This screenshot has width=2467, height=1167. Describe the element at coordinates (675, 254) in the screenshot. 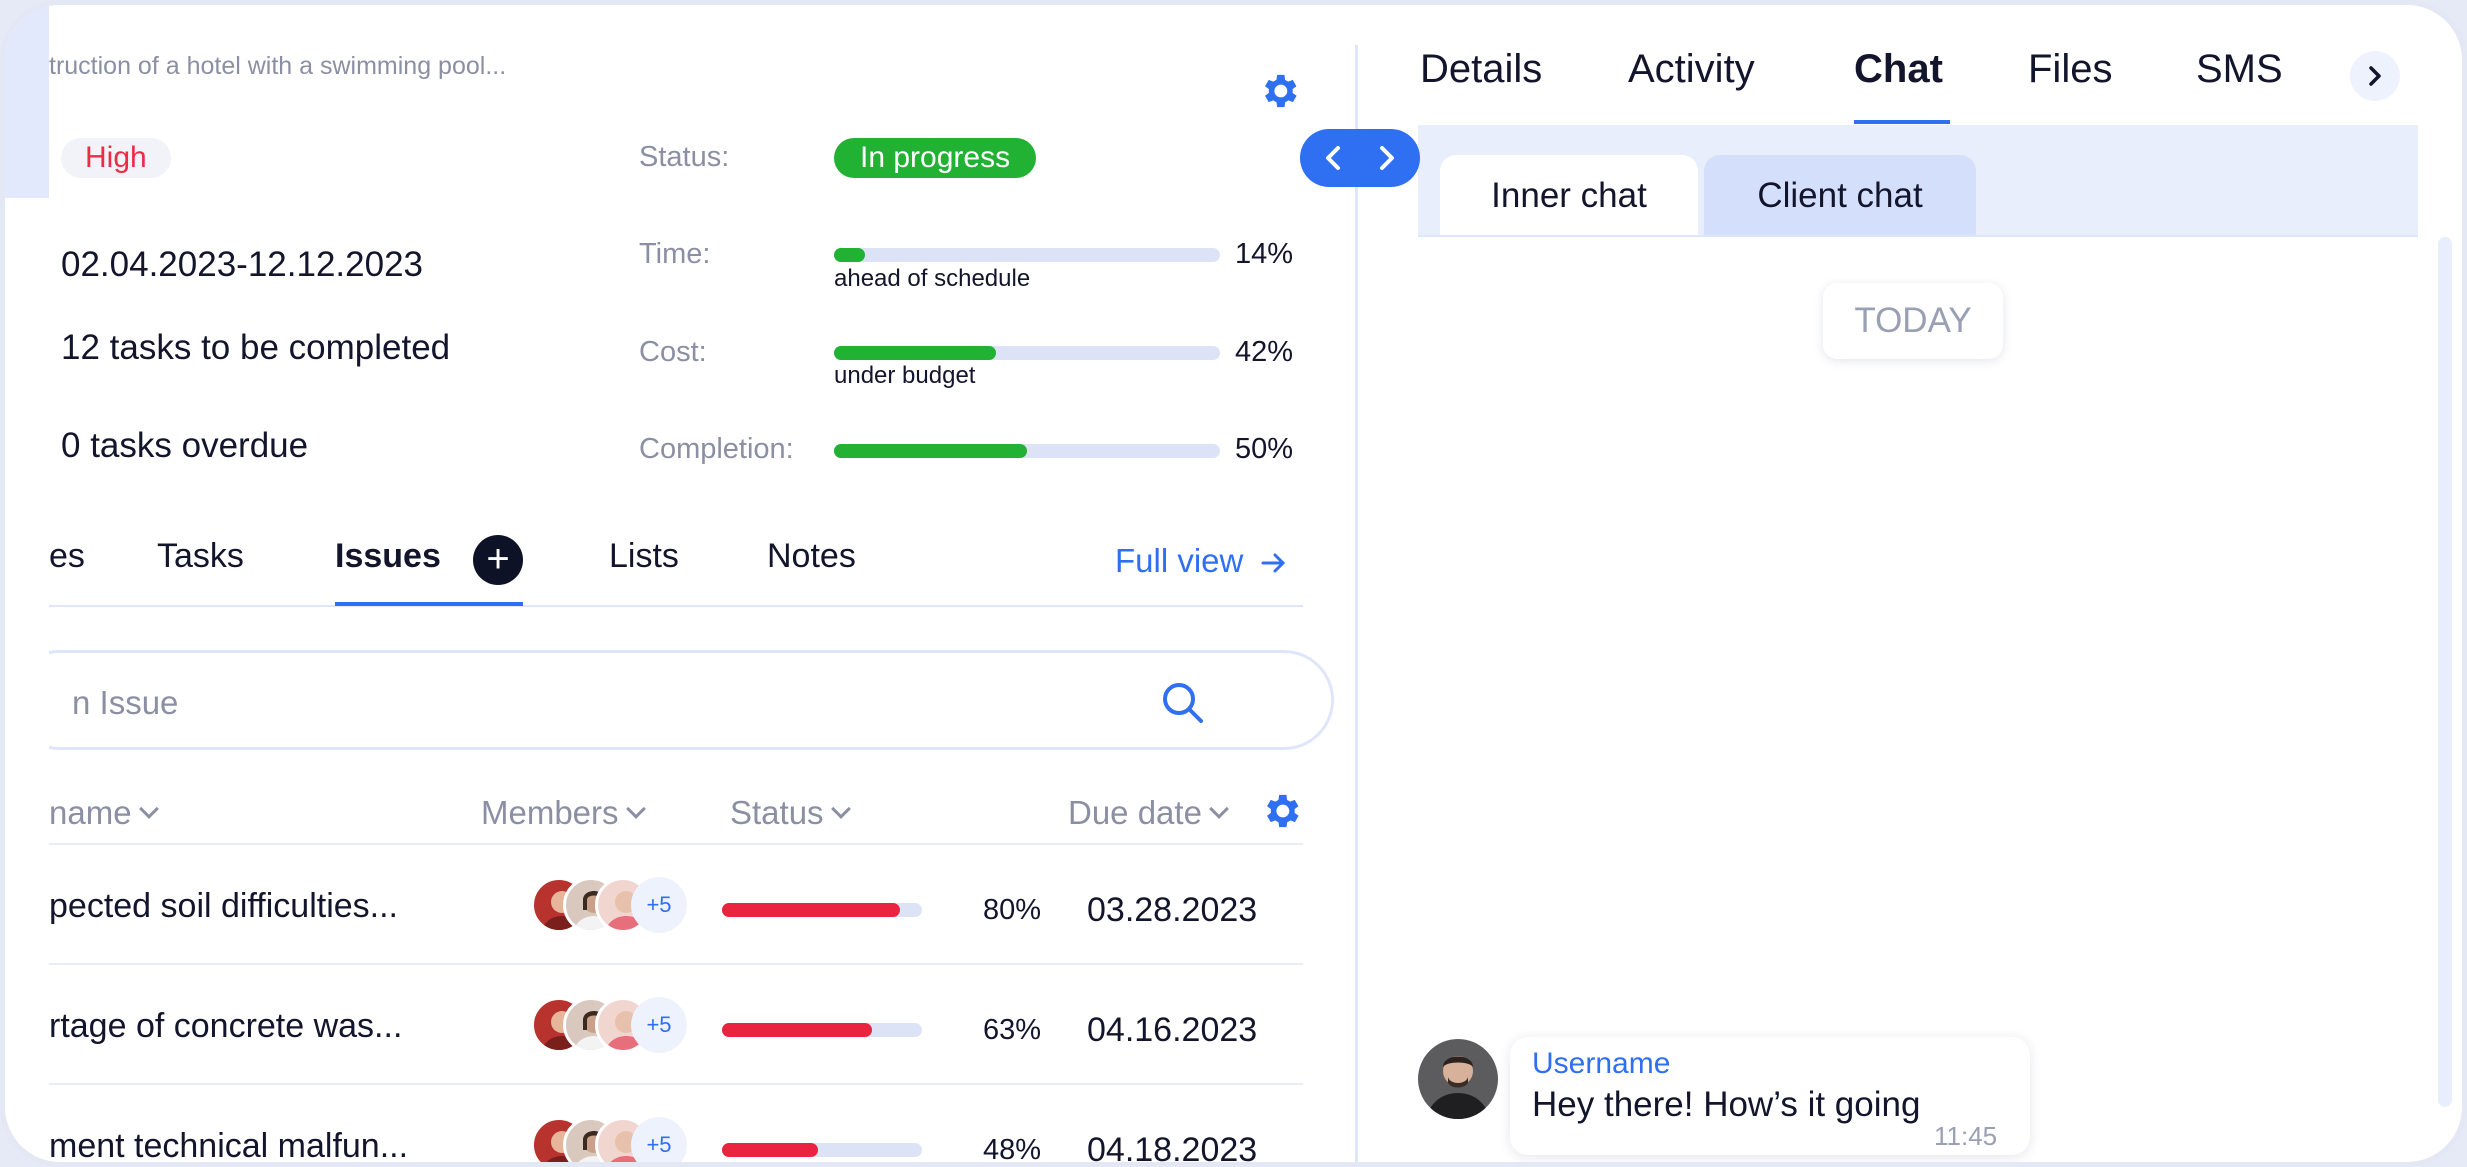

I see `time-label: Time:` at that location.